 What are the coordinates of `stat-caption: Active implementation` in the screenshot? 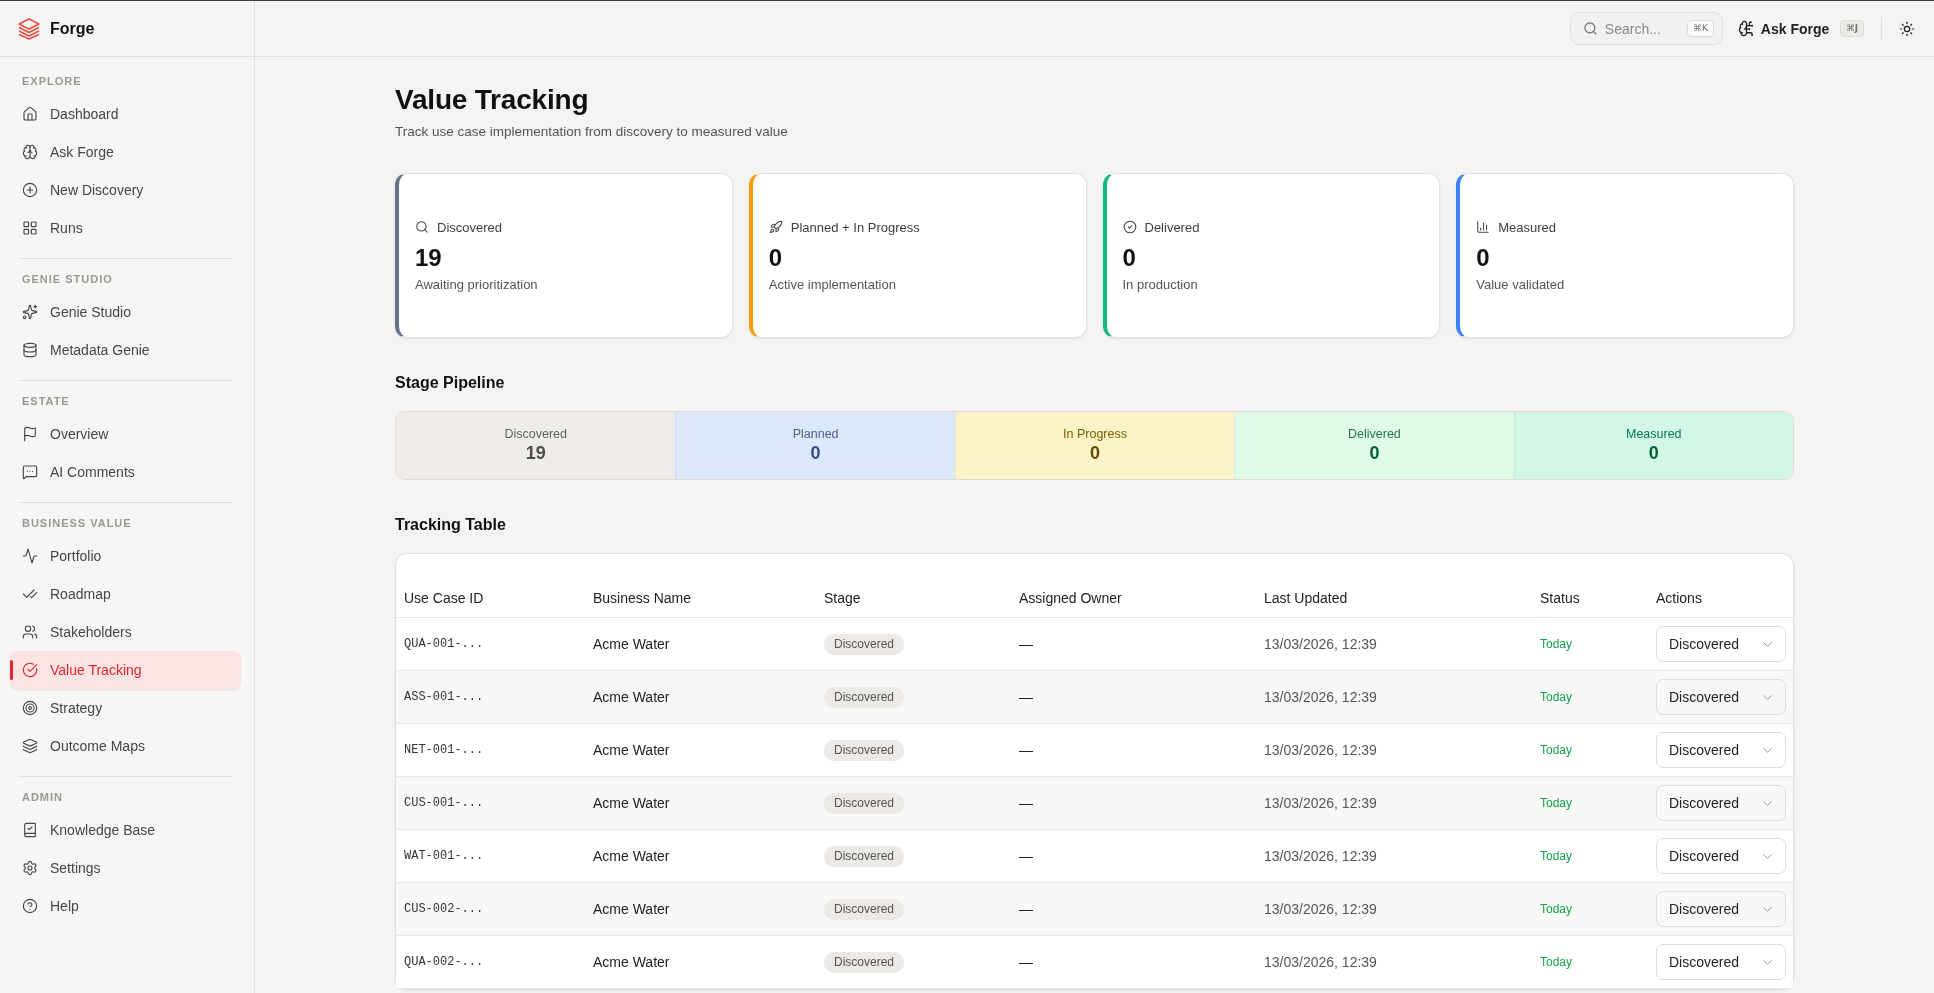 It's located at (832, 284).